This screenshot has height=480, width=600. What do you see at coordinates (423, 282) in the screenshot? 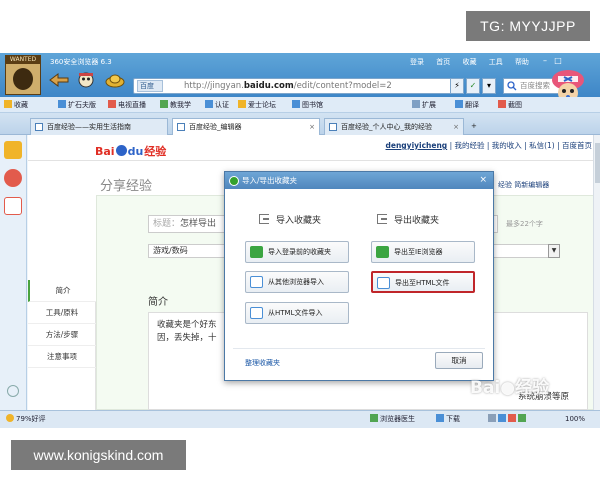
I see `export-to-html-button: 导出至HTML文件` at bounding box center [423, 282].